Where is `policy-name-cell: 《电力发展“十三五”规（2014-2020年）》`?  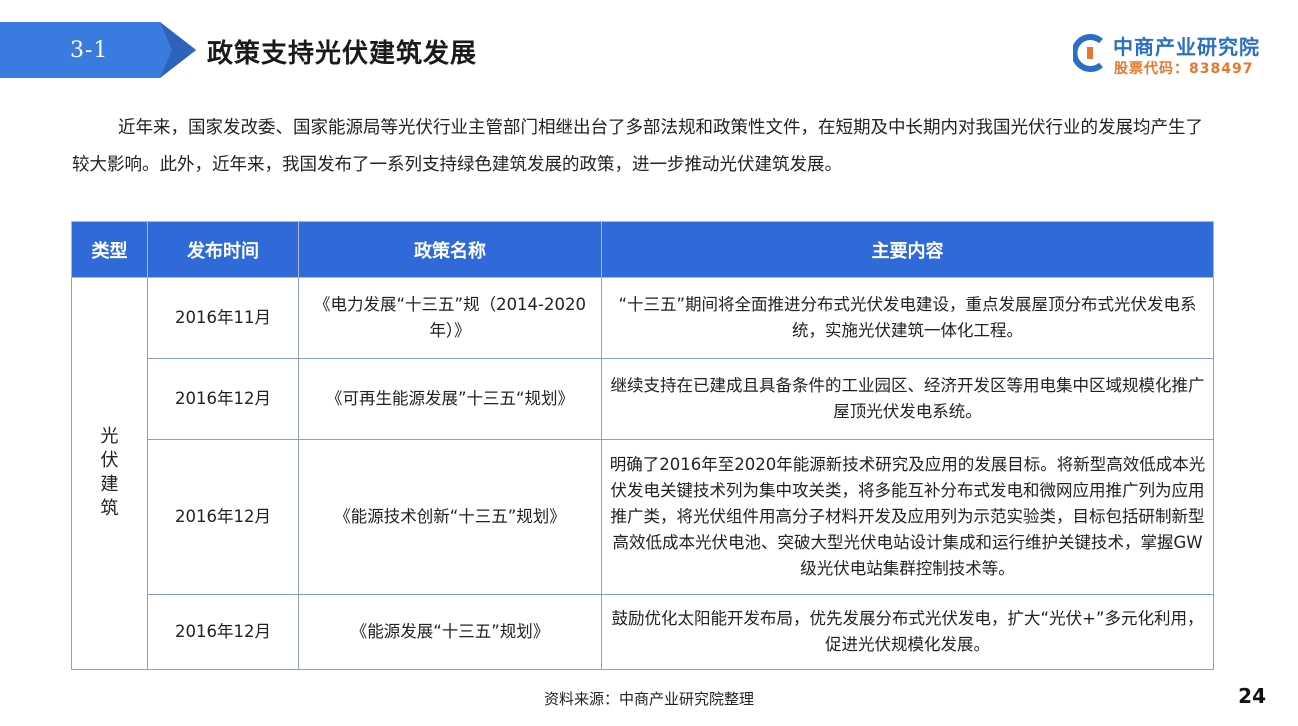 policy-name-cell: 《电力发展“十三五”规（2014-2020年）》 is located at coordinates (450, 318).